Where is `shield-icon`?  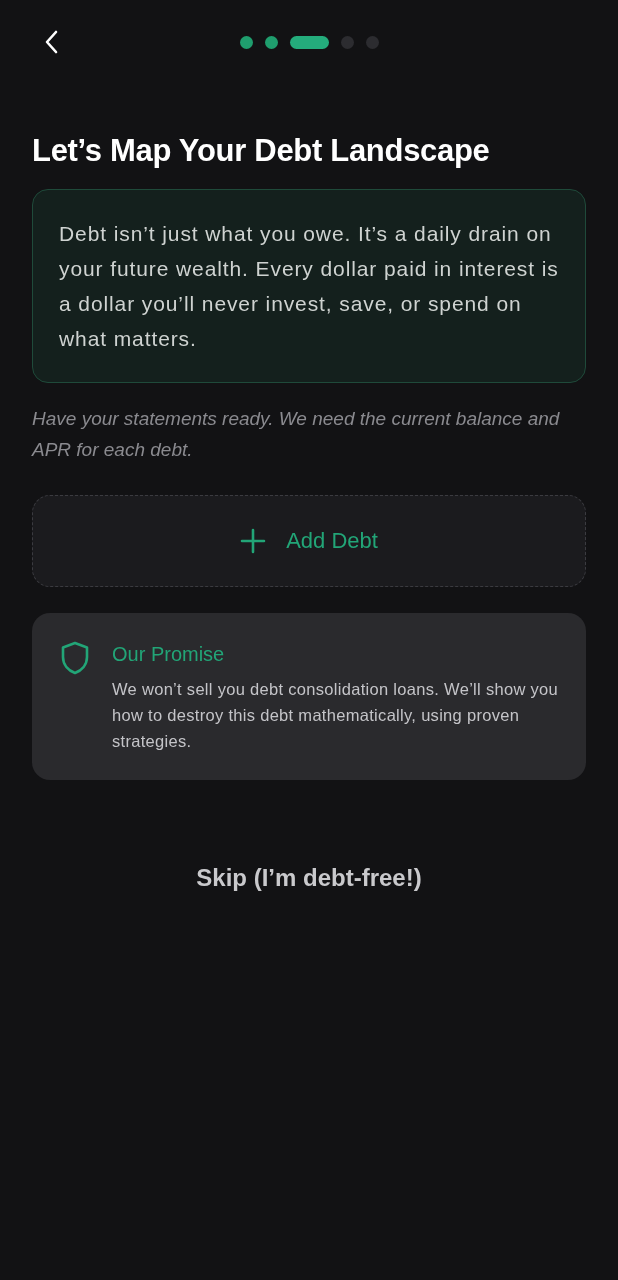 shield-icon is located at coordinates (75, 658).